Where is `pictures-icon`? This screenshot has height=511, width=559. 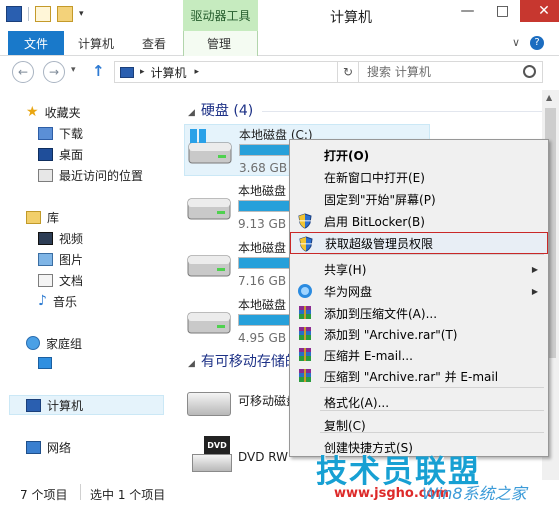
pictures-icon is located at coordinates (45, 259).